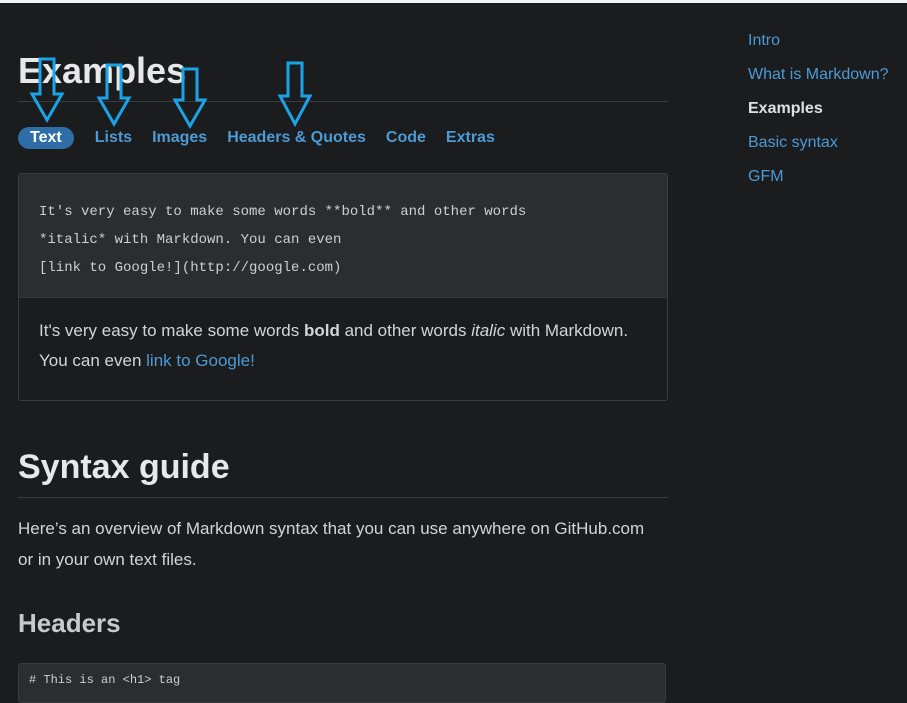  I want to click on rendered-bold: bold, so click(321, 330).